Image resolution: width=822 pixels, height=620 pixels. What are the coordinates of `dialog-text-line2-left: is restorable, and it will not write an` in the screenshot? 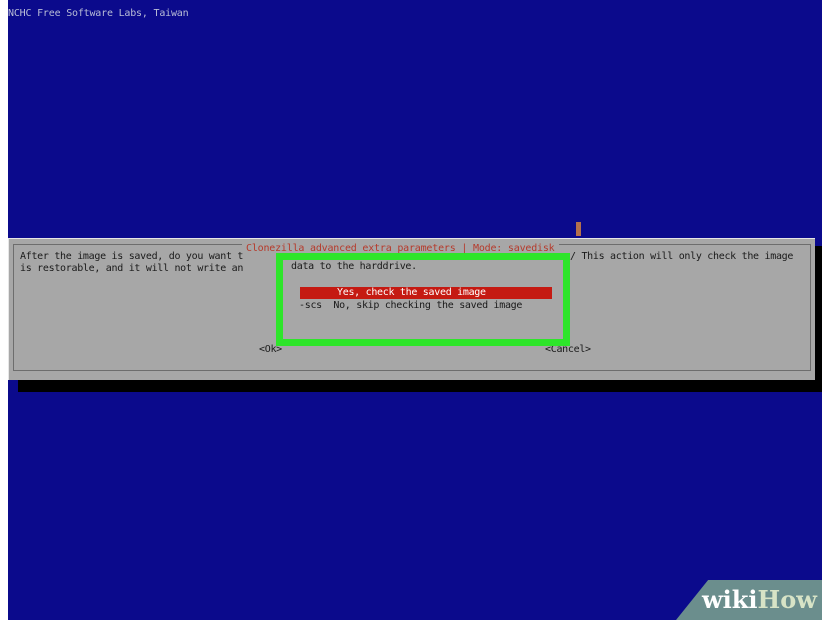 It's located at (132, 268).